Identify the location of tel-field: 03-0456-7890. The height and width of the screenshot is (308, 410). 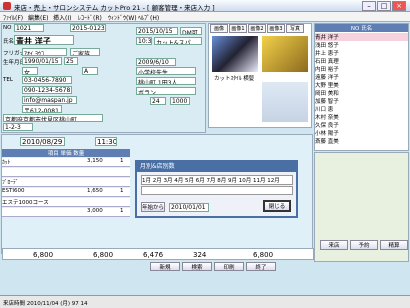
(47, 80).